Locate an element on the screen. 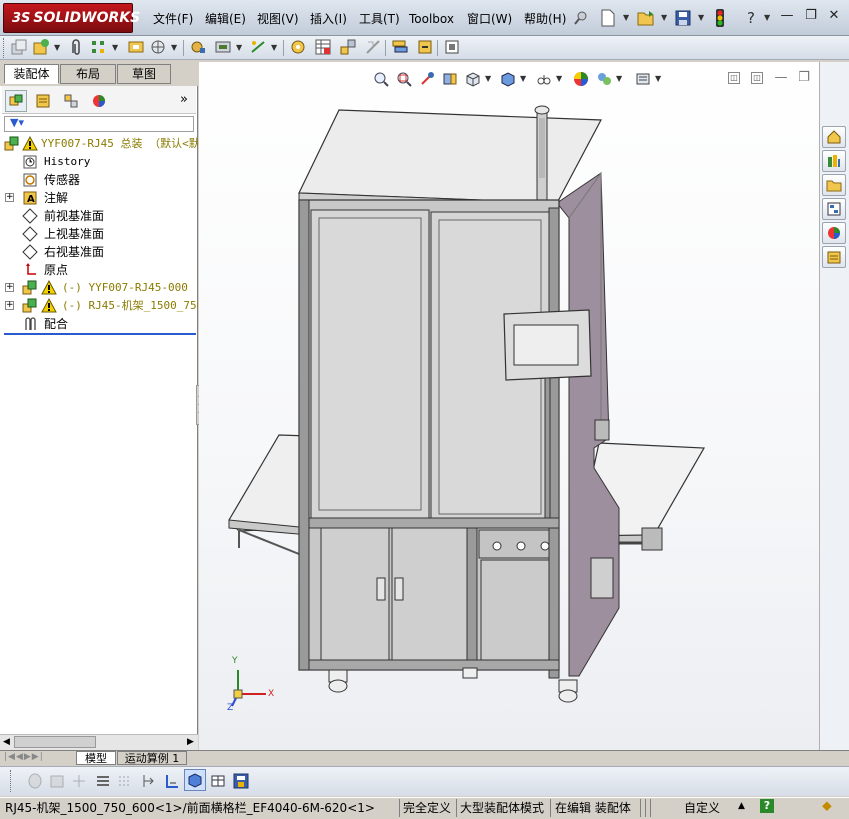 The image size is (849, 819). menu-file: 文件(F) is located at coordinates (173, 19).